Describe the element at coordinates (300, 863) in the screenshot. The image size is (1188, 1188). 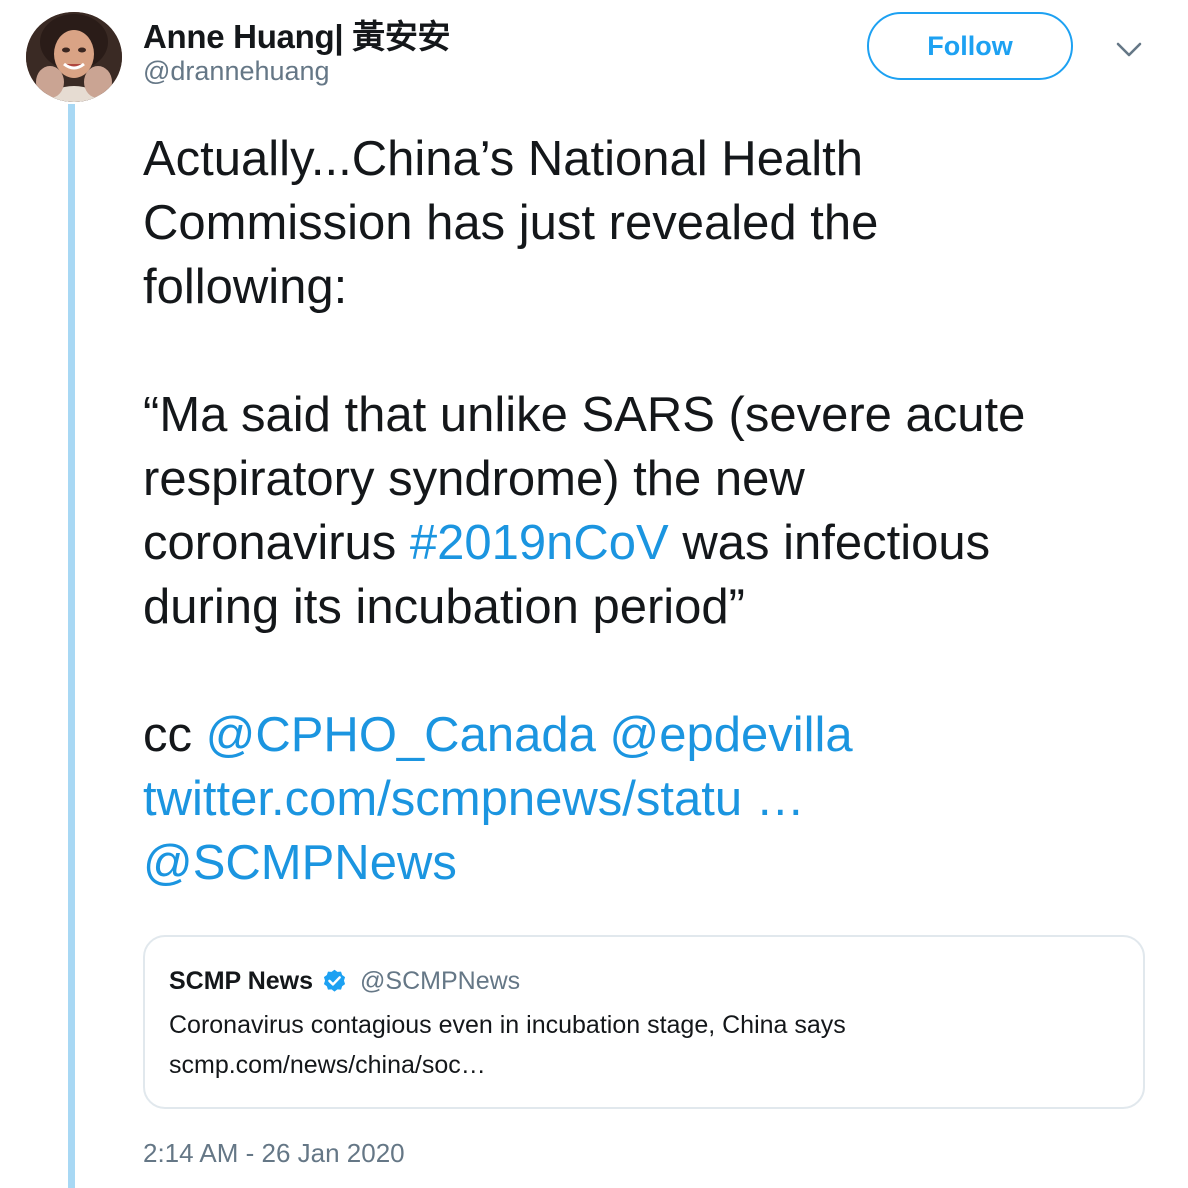
I see `mention-link-scmp: @SCMPNews` at that location.